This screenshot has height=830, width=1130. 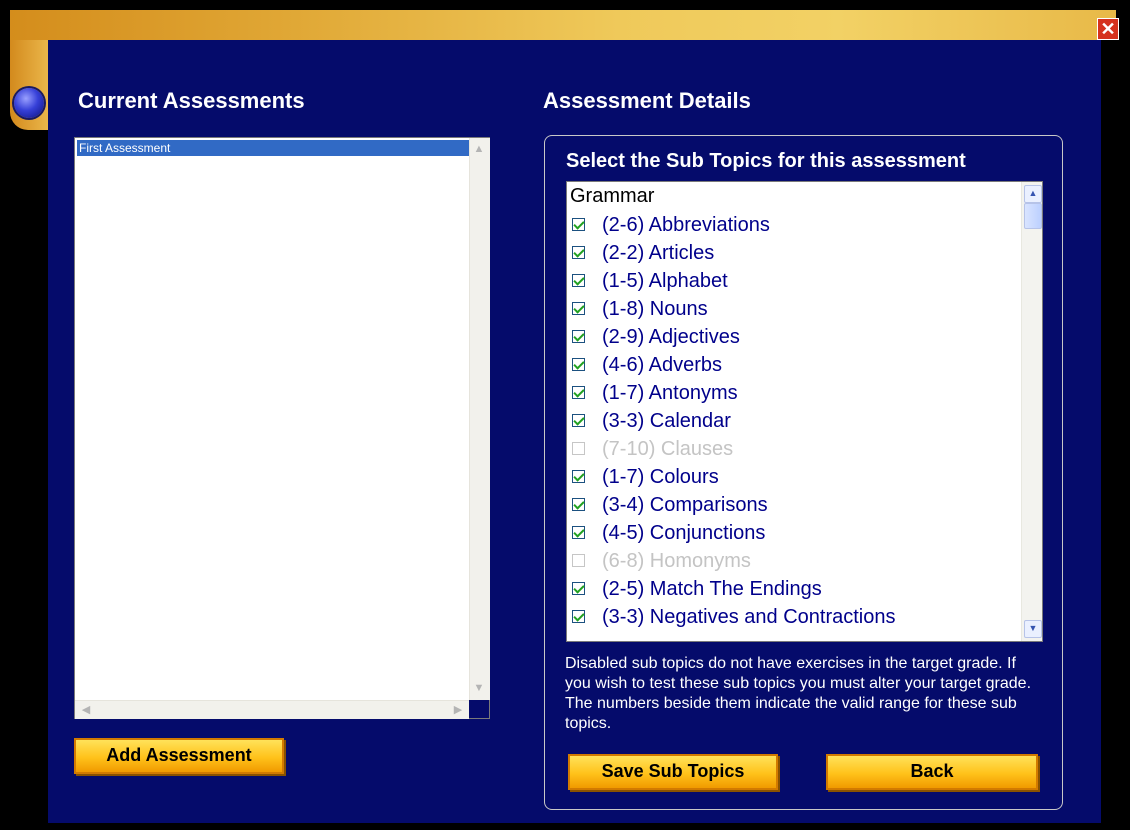 I want to click on topic-row: (7-10) Clauses, so click(x=795, y=450).